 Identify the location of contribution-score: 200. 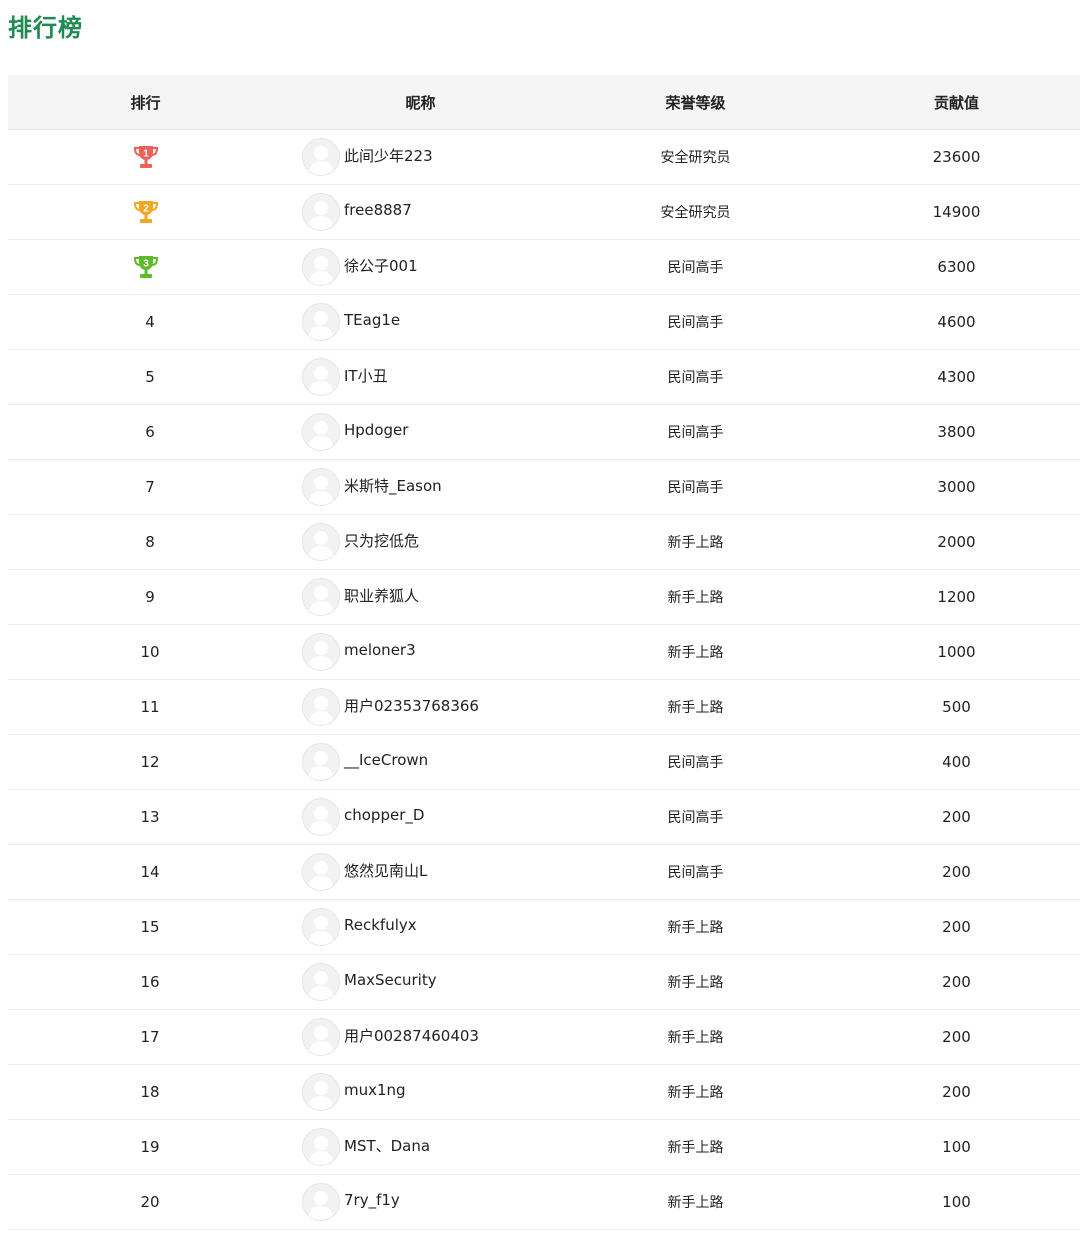
(956, 927).